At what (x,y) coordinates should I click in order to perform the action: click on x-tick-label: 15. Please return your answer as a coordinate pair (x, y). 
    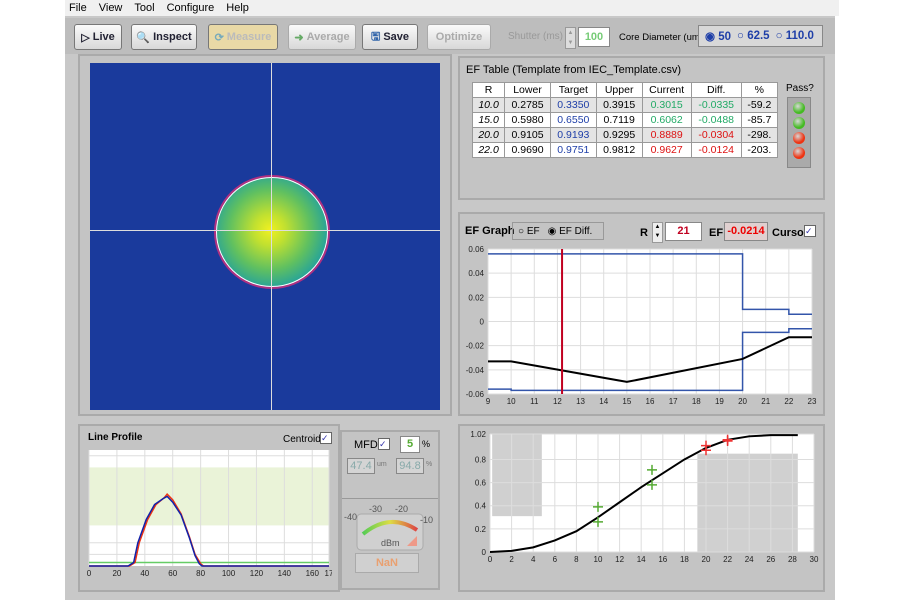
    Looking at the image, I should click on (626, 401).